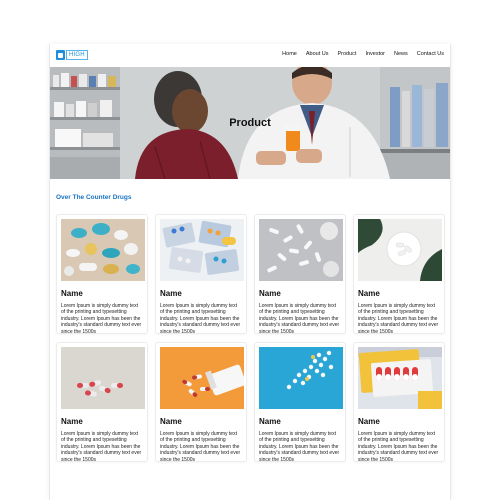 This screenshot has height=500, width=500. I want to click on nav-about-us: About Us, so click(317, 54).